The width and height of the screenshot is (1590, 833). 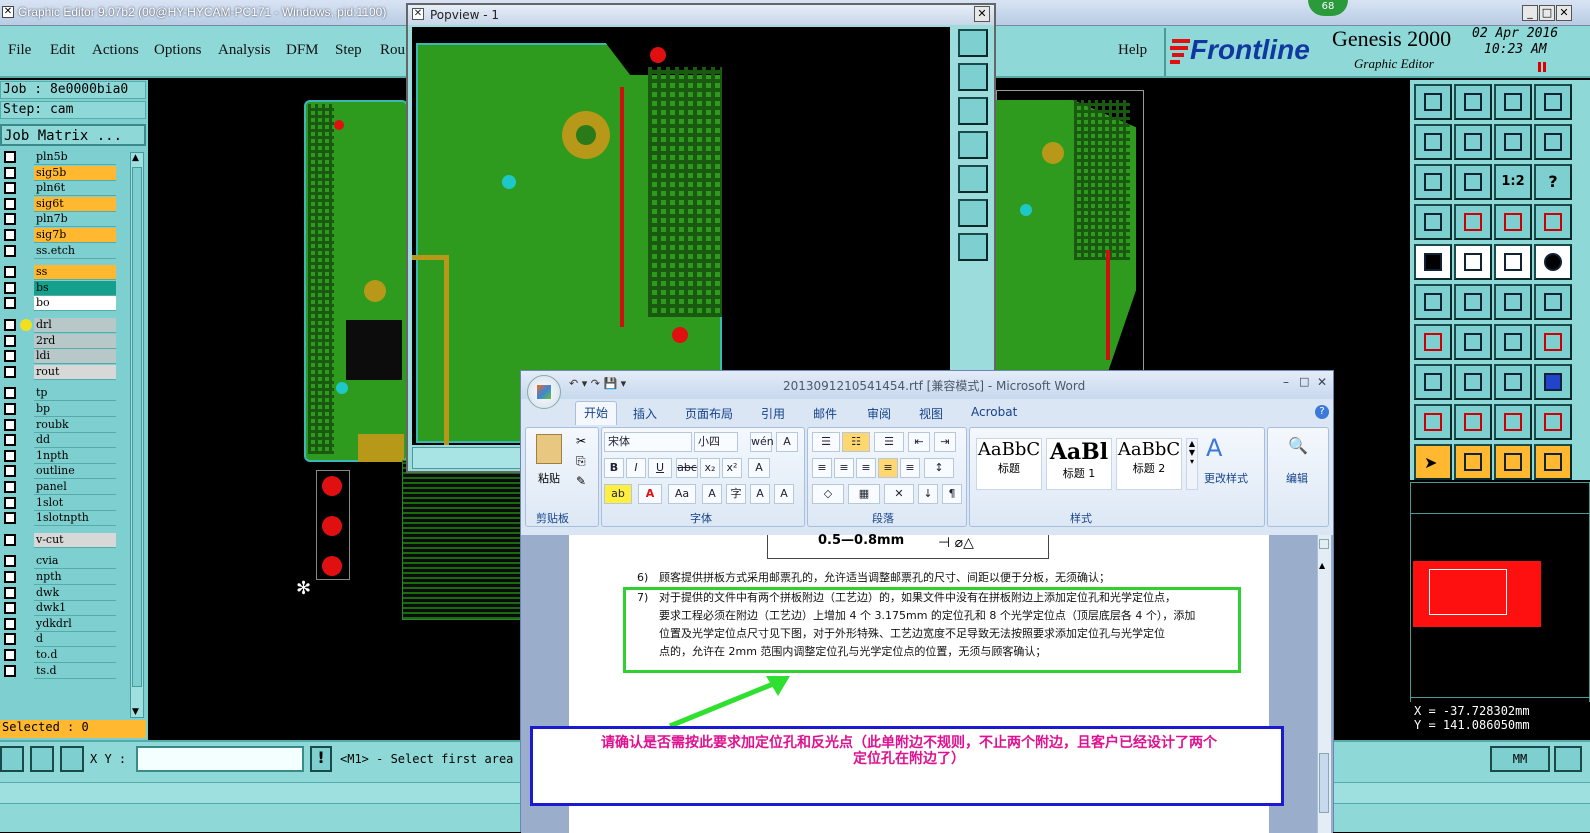 I want to click on layer-row: pln7b, so click(x=60, y=220).